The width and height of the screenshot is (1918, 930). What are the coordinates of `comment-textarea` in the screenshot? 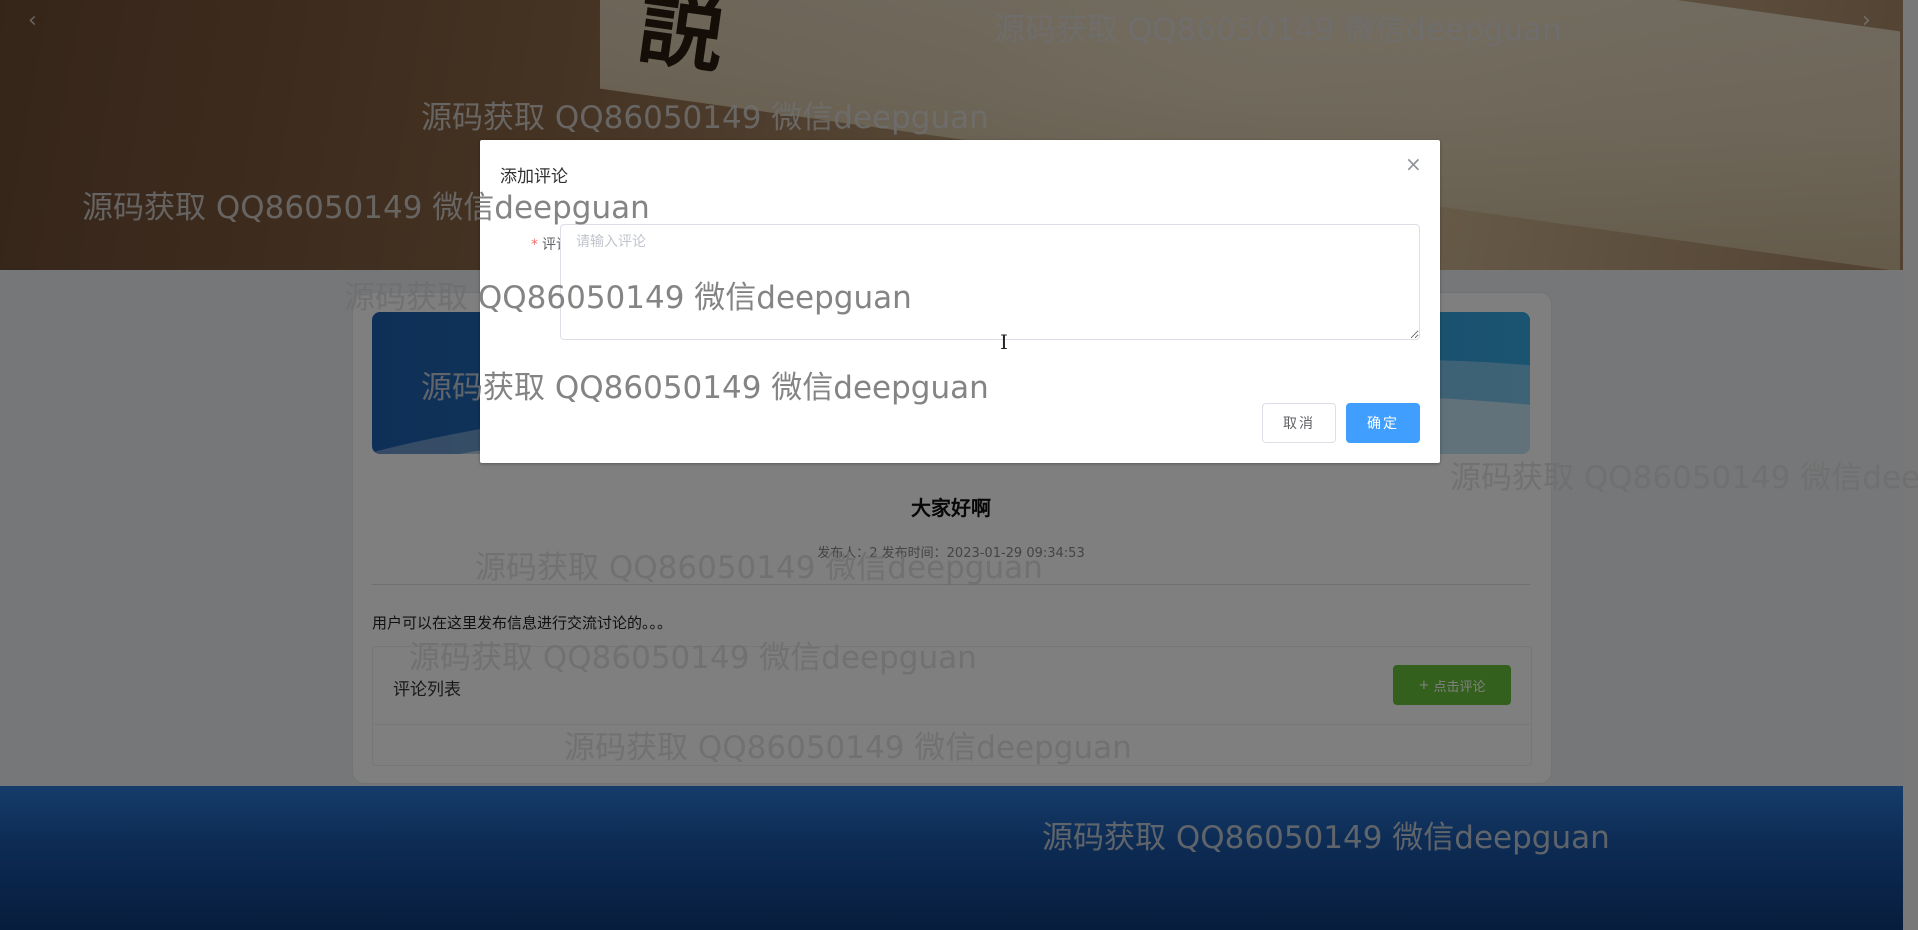 It's located at (990, 282).